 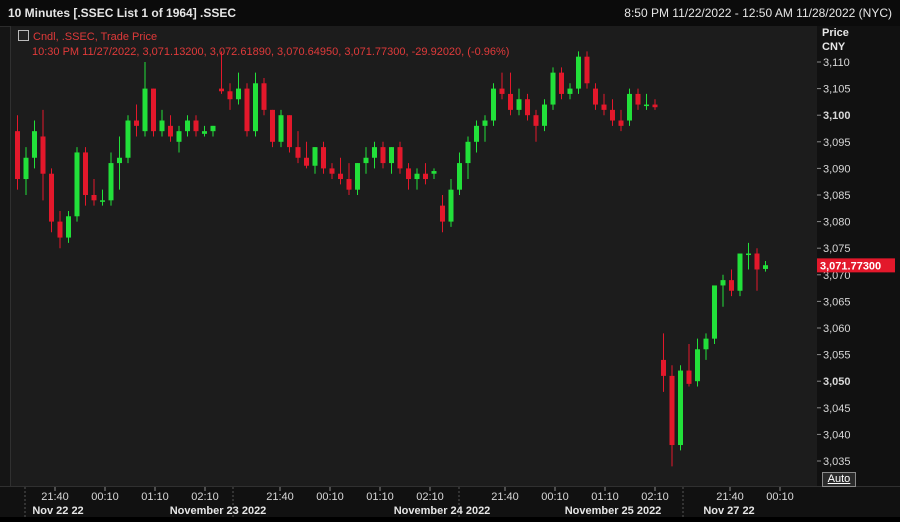 What do you see at coordinates (122, 13) in the screenshot?
I see `chart-title: 10 Minutes [.SSEC List 1 of 1964] .SSEC` at bounding box center [122, 13].